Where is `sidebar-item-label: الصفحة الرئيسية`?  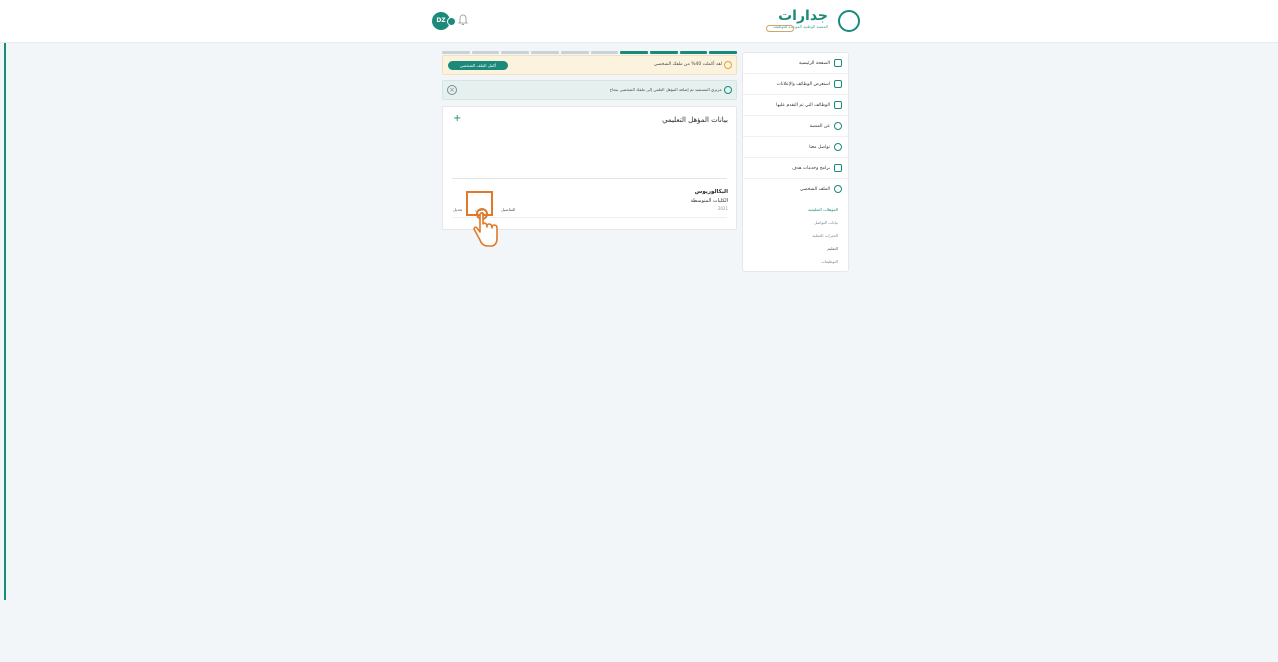 sidebar-item-label: الصفحة الرئيسية is located at coordinates (814, 63).